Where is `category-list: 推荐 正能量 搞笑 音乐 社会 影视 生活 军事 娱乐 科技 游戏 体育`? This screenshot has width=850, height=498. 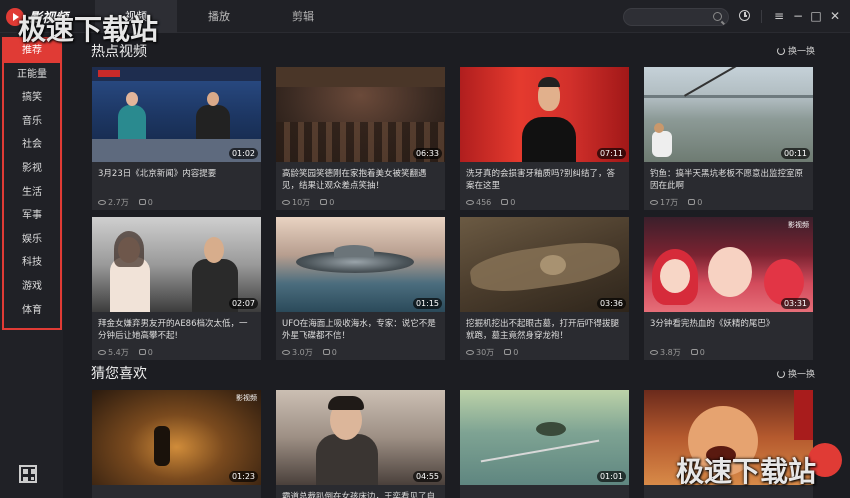
category-list: 推荐 正能量 搞笑 音乐 社会 影视 生活 军事 娱乐 科技 游戏 体育 is located at coordinates (32, 183).